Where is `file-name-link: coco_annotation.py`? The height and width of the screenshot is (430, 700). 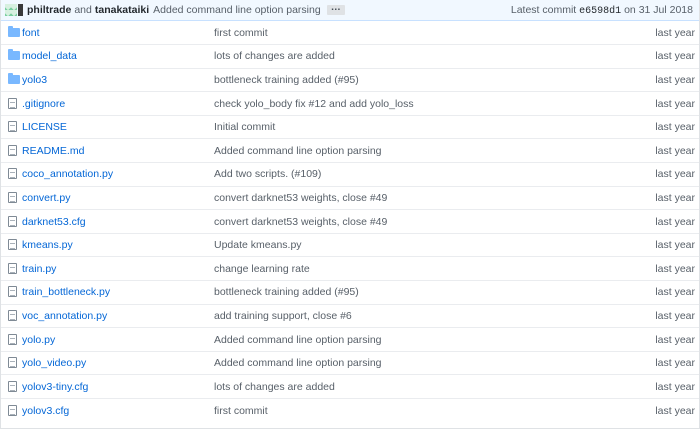
file-name-link: coco_annotation.py is located at coordinates (67, 174).